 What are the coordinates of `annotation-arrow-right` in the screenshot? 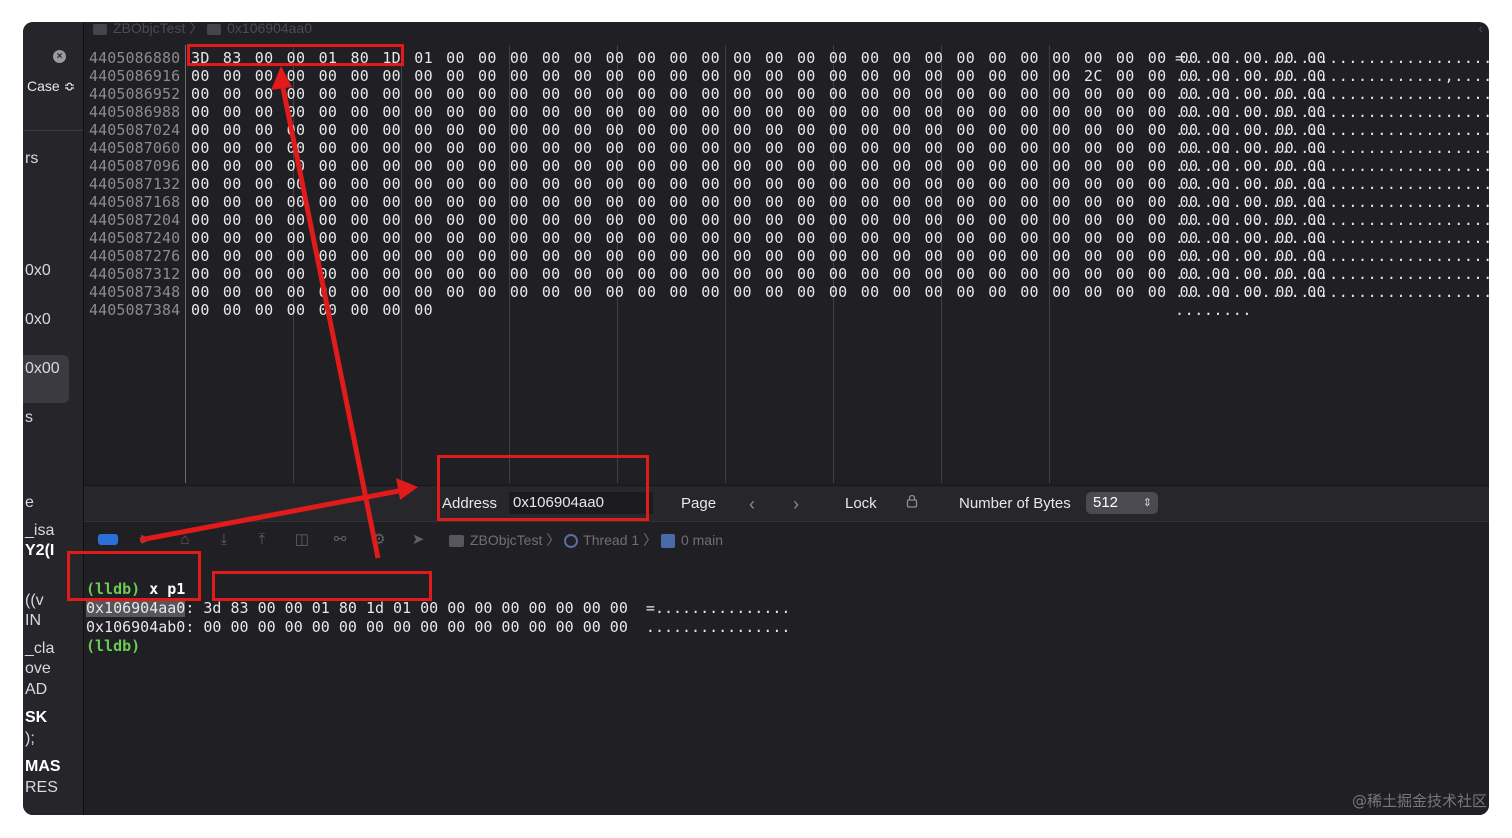 It's located at (272, 515).